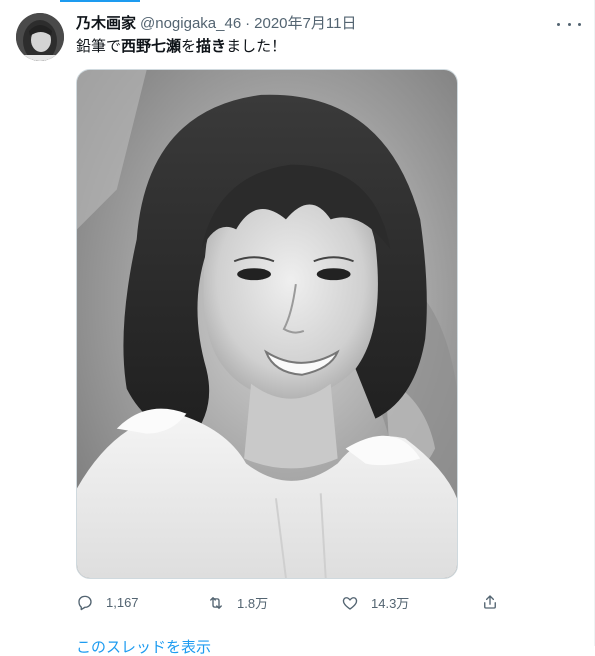  What do you see at coordinates (122, 602) in the screenshot?
I see `reply-count: 1,167` at bounding box center [122, 602].